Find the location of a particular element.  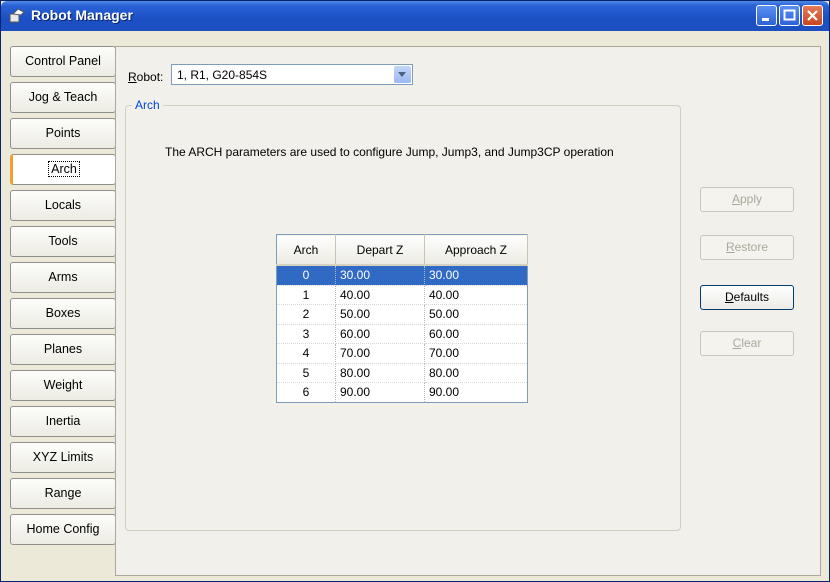

tab-arms: Arms is located at coordinates (63, 277).